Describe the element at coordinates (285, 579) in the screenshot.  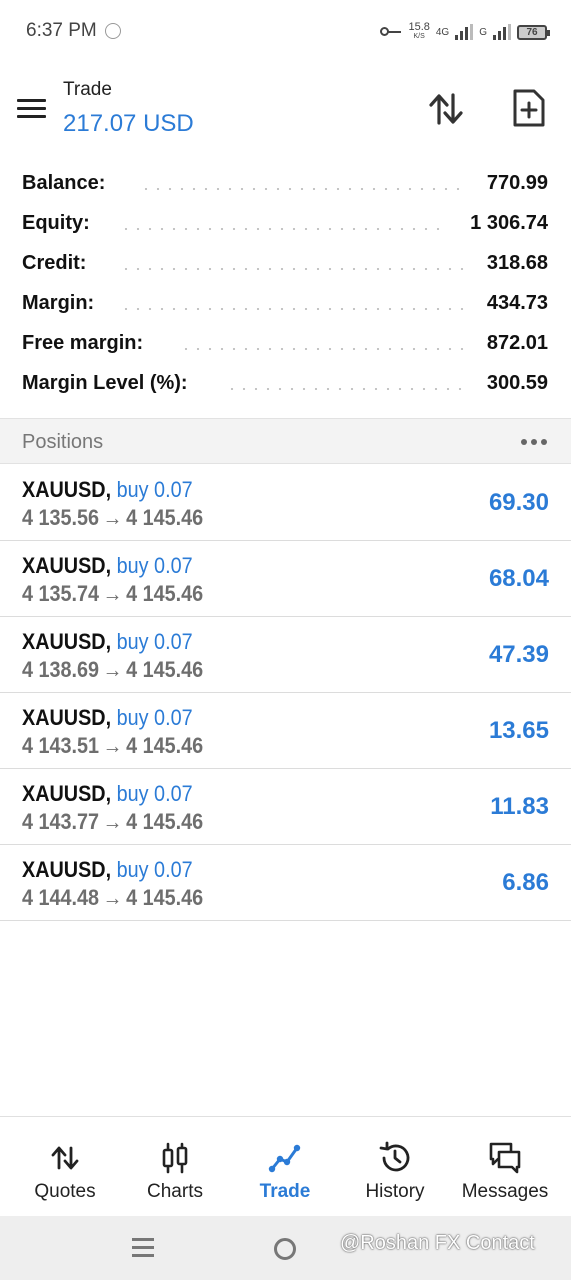
I see `position-row: XAUUSD, buy 0.07 4 135.74 → 4 145.46 68.04` at that location.